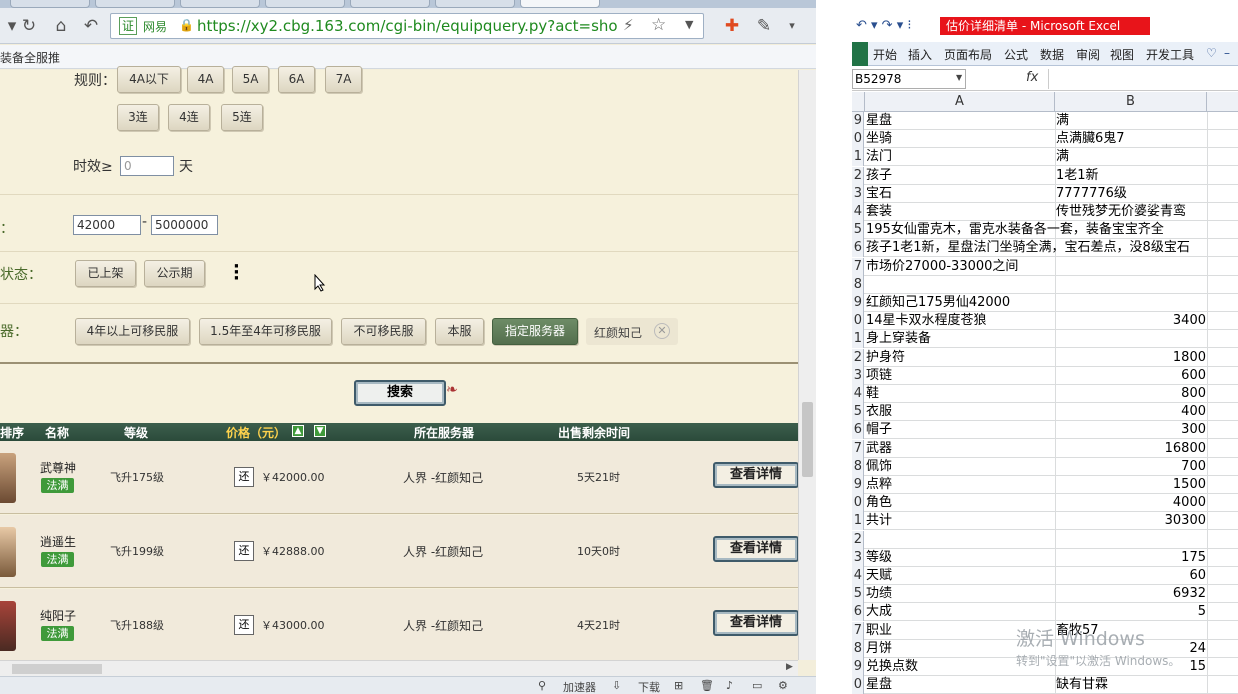 This screenshot has width=1238, height=694. I want to click on sheet-row: 5 195女仙雷克木，雷克水装备各一套，装备宝宝齐全, so click(1045, 230).